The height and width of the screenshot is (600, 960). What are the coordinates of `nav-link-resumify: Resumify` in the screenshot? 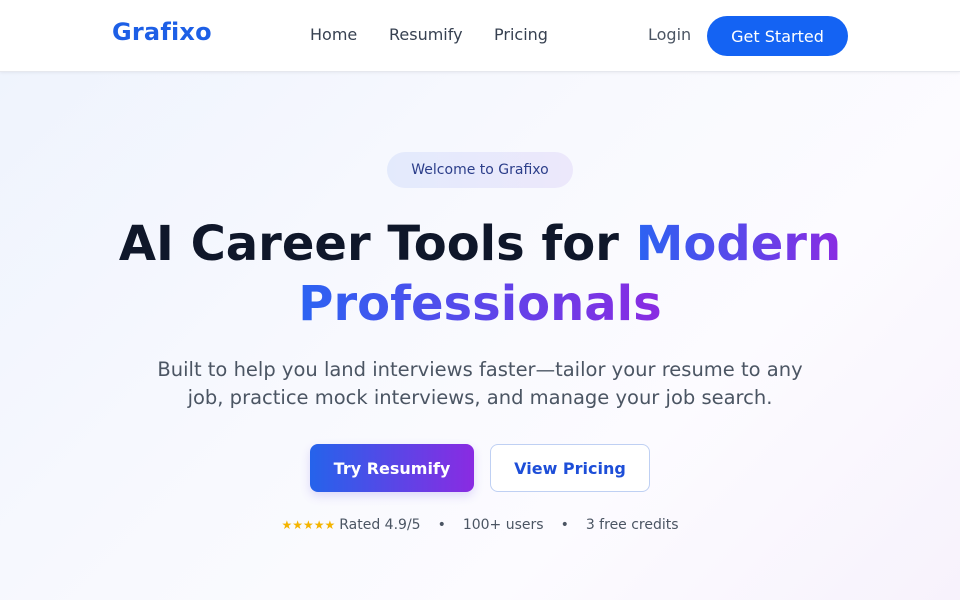 It's located at (426, 34).